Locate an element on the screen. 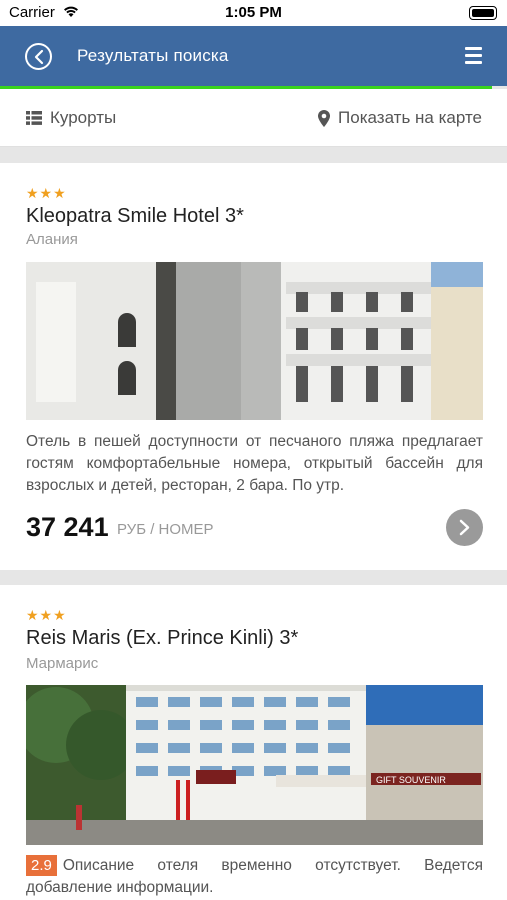  clock: 1:05 PM is located at coordinates (253, 12).